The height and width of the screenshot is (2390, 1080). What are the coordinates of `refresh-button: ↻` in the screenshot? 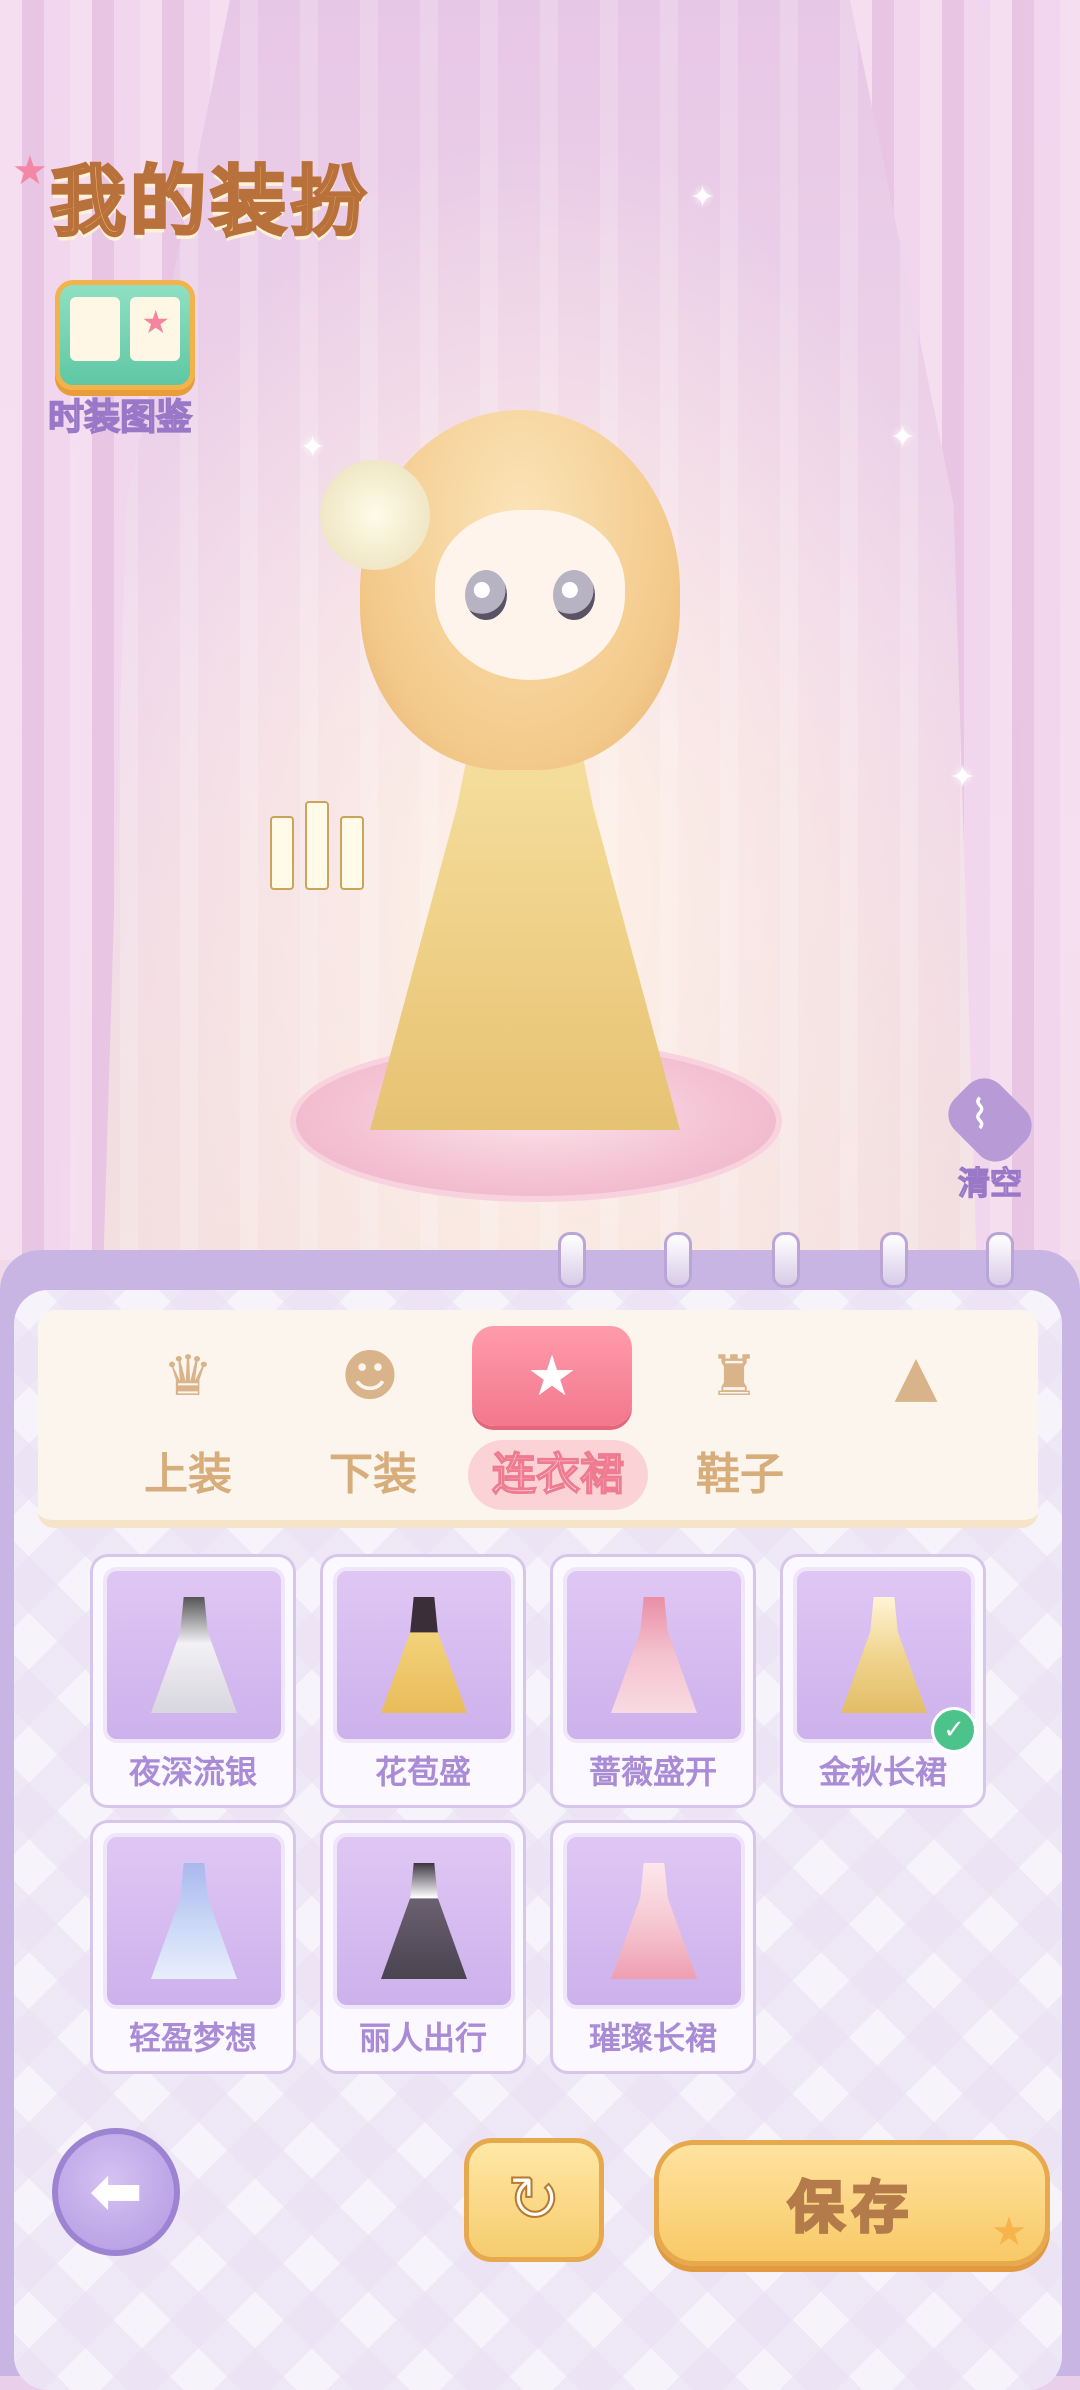 It's located at (534, 2200).